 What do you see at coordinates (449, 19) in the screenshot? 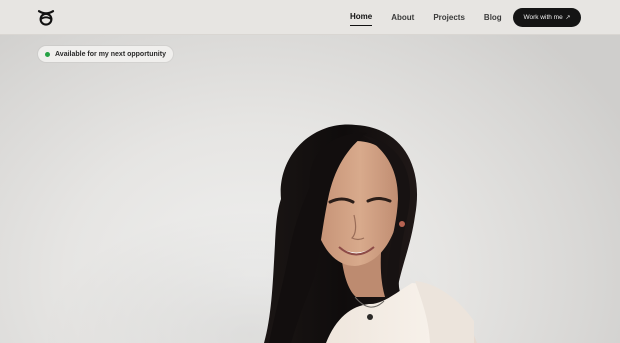
I see `nav-projects-link: Projects` at bounding box center [449, 19].